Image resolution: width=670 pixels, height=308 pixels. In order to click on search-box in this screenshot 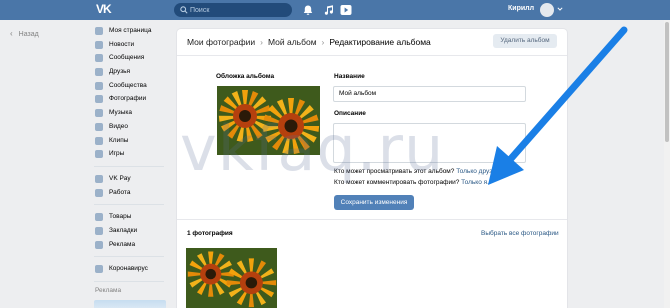, I will do `click(233, 10)`.